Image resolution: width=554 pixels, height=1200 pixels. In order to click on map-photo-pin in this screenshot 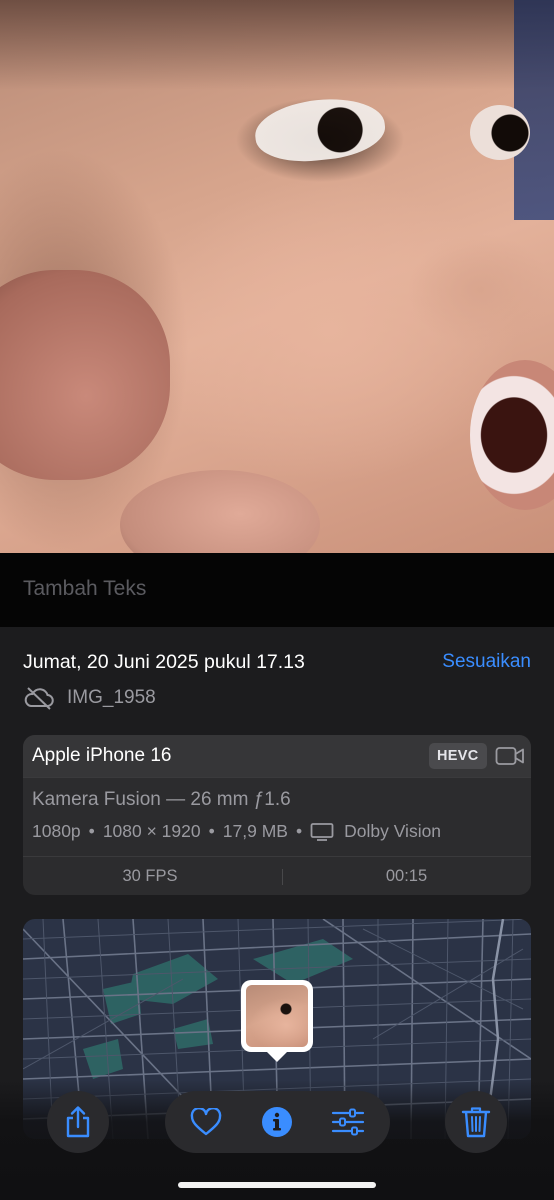, I will do `click(277, 1016)`.